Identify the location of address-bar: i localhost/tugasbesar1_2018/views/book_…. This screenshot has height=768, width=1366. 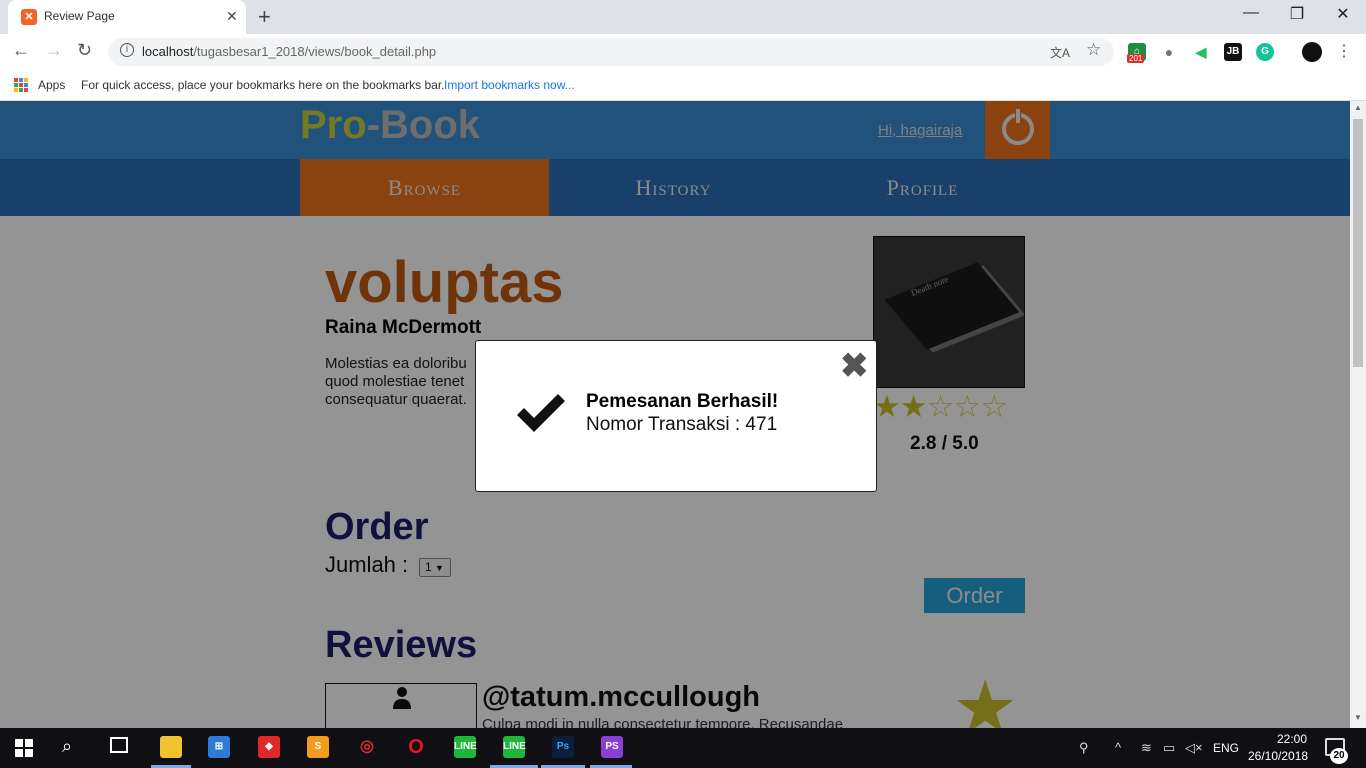
(611, 52).